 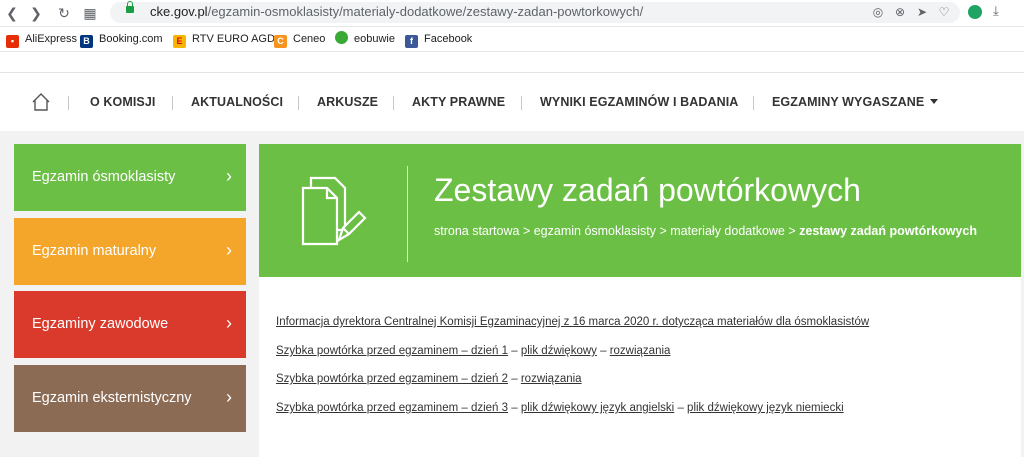 I want to click on nav-wyniki-egzaminow: WYNIKI EGZAMINÓW I BADANIA, so click(x=639, y=102).